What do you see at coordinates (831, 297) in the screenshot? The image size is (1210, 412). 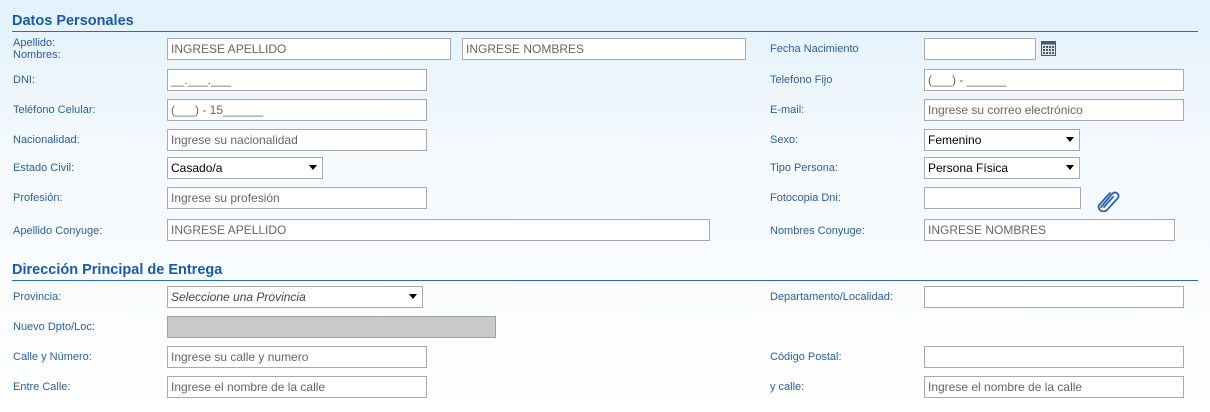 I see `departamento-localidad-label: Departamento/Localidad:` at bounding box center [831, 297].